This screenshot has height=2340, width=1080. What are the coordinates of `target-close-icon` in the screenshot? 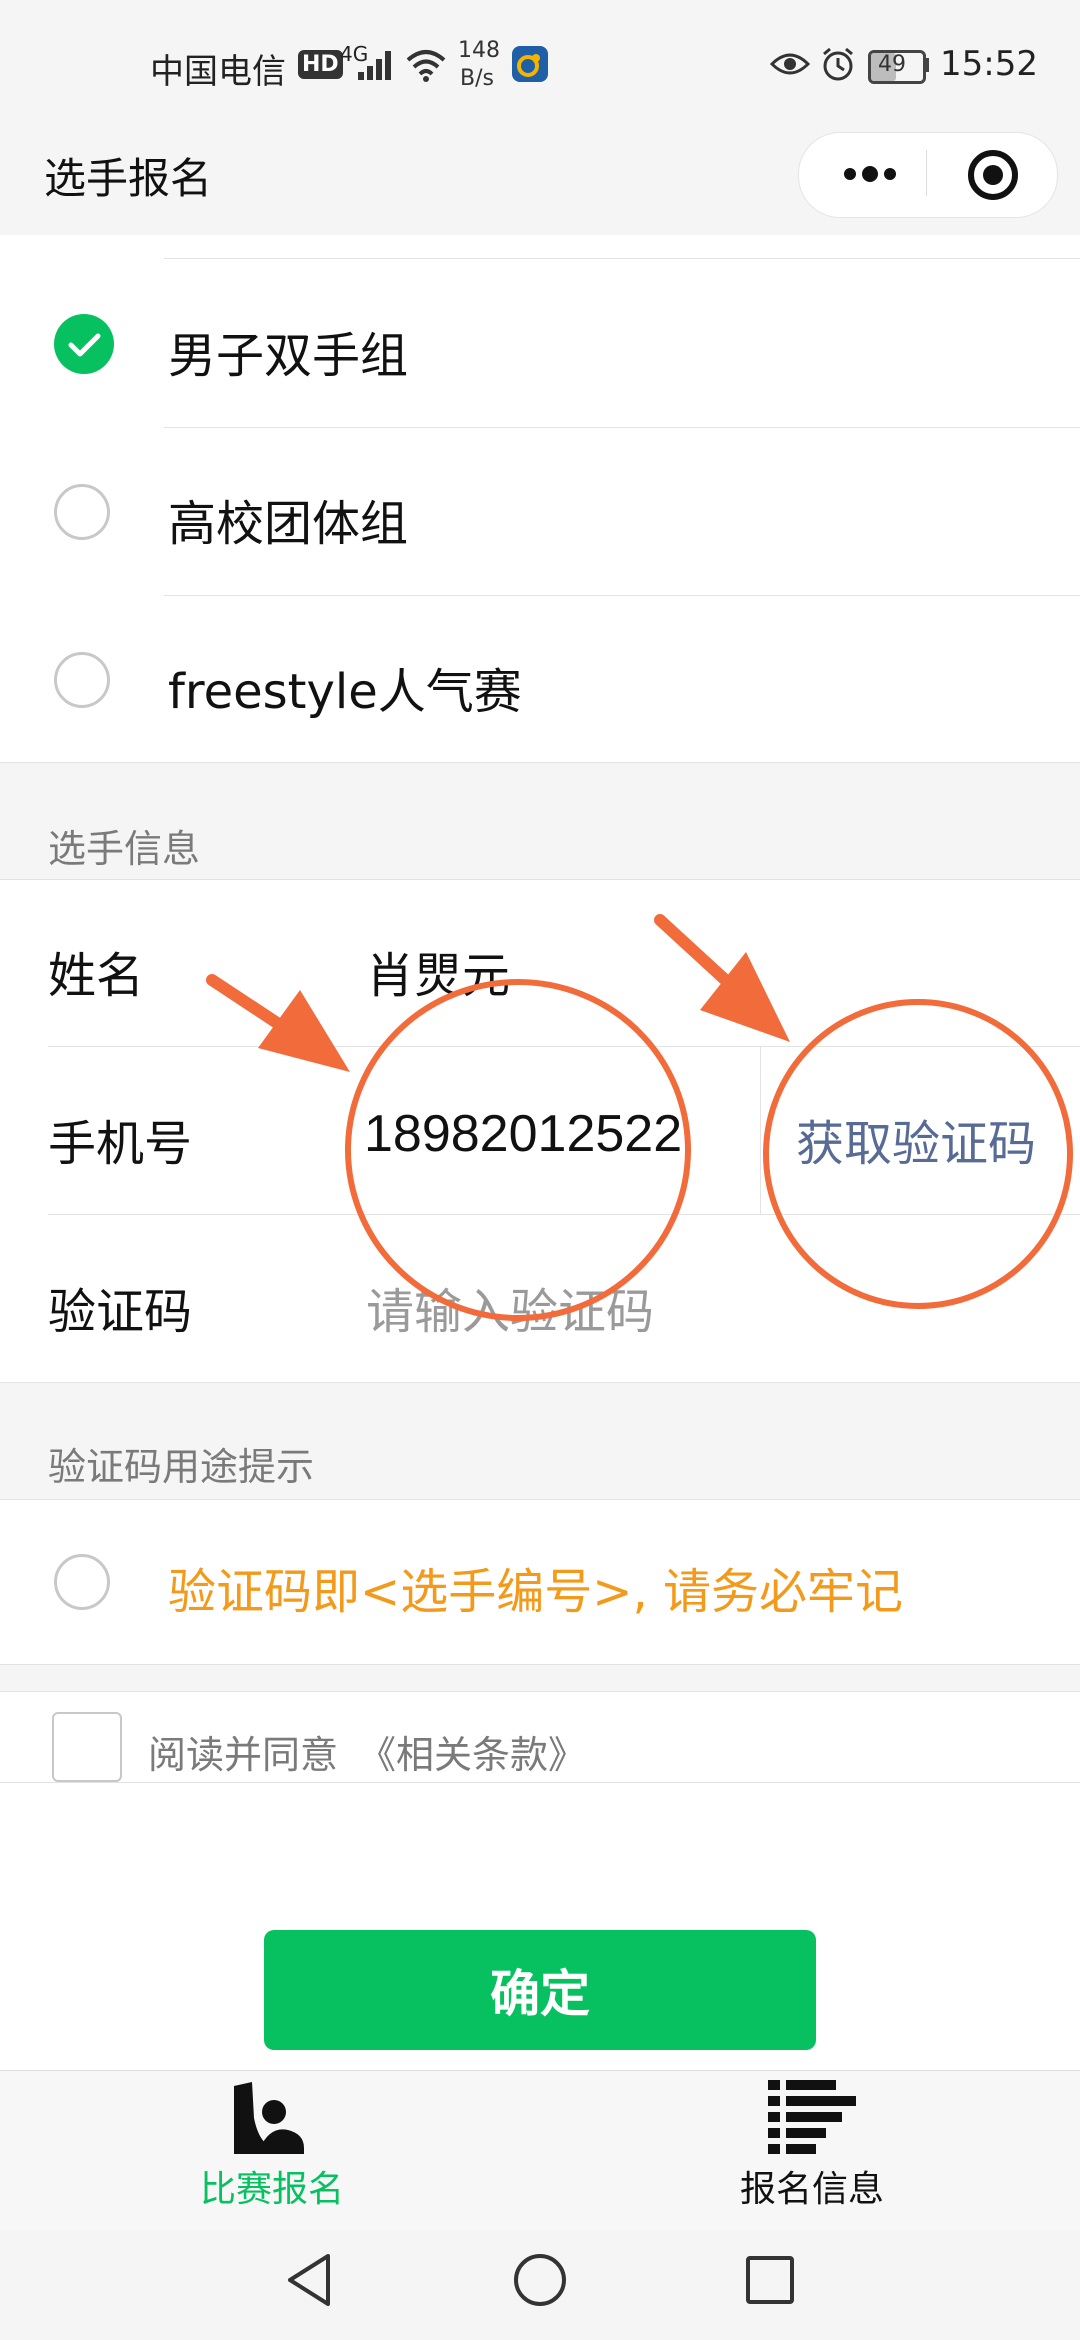 It's located at (993, 175).